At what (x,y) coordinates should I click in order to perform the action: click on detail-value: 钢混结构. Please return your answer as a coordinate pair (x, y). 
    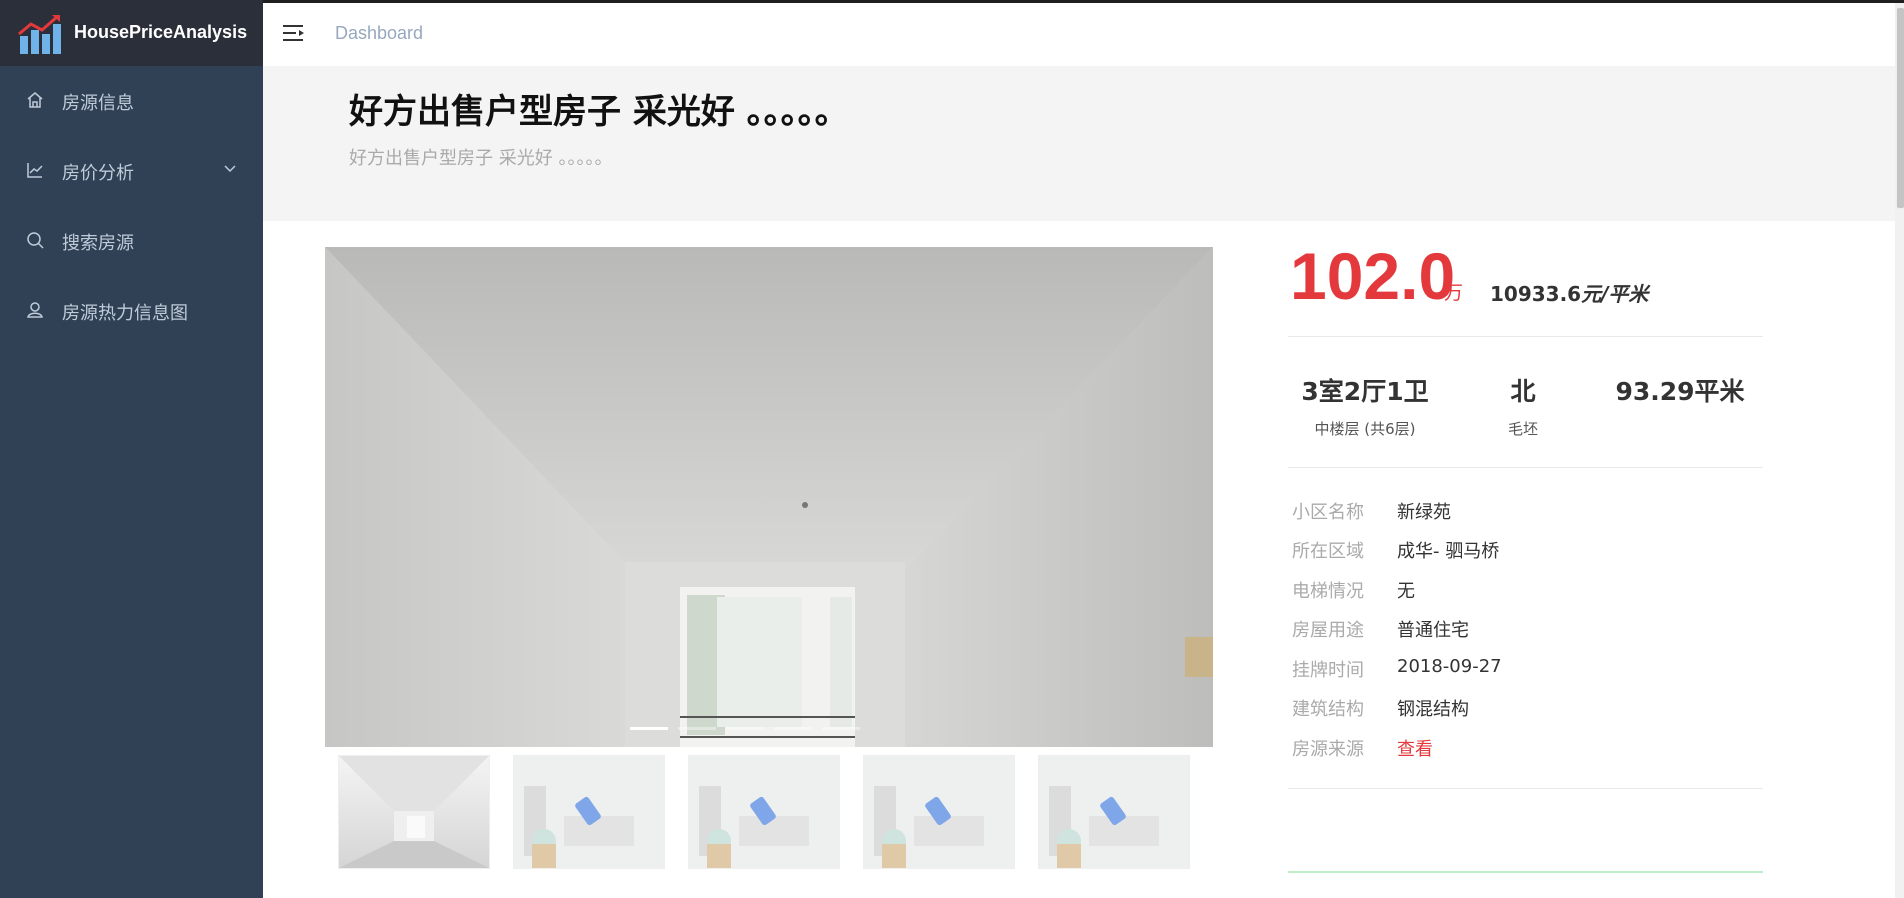
    Looking at the image, I should click on (1433, 709).